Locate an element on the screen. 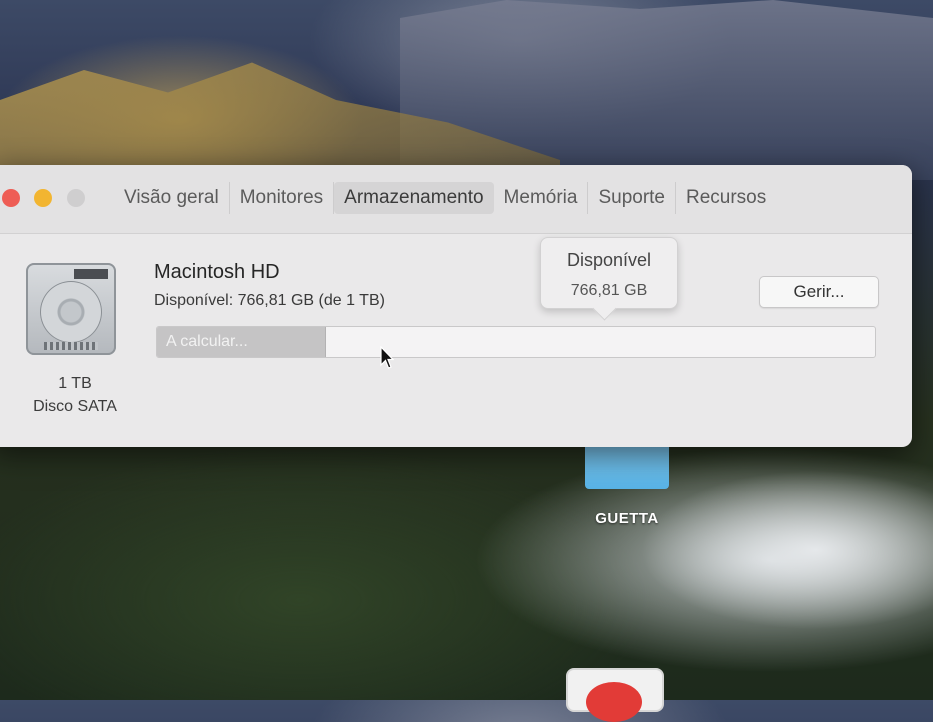 This screenshot has width=933, height=722. drive-platter is located at coordinates (71, 312).